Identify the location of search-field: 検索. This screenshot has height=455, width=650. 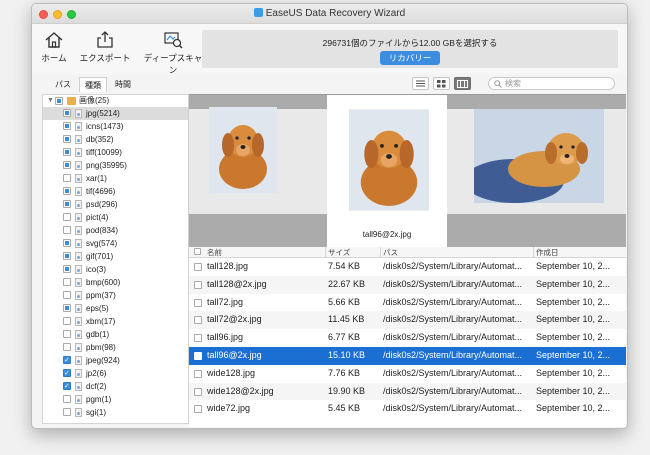
(551, 83).